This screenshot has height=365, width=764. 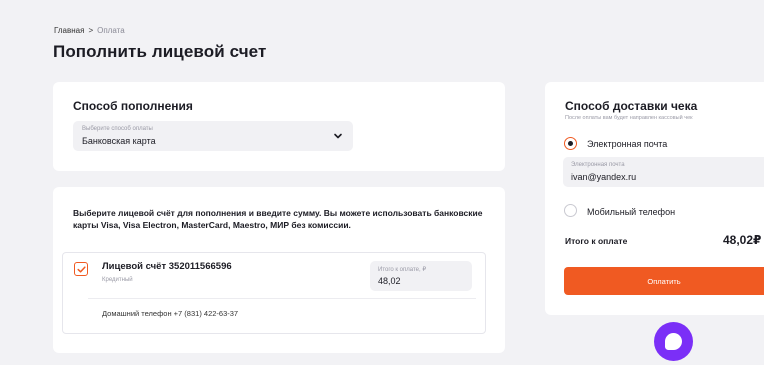 What do you see at coordinates (213, 136) in the screenshot?
I see `payment-method-select: Выберите способ оплаты Банковская карта` at bounding box center [213, 136].